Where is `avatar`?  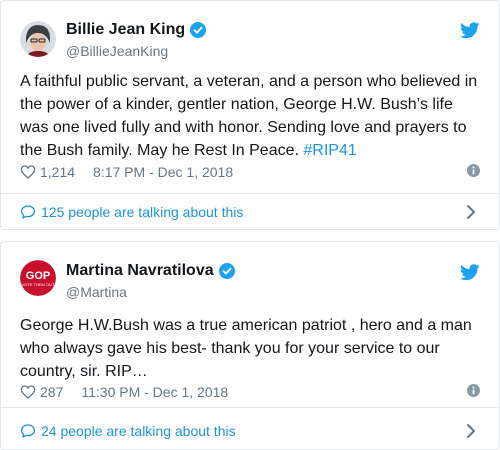
avatar is located at coordinates (38, 39).